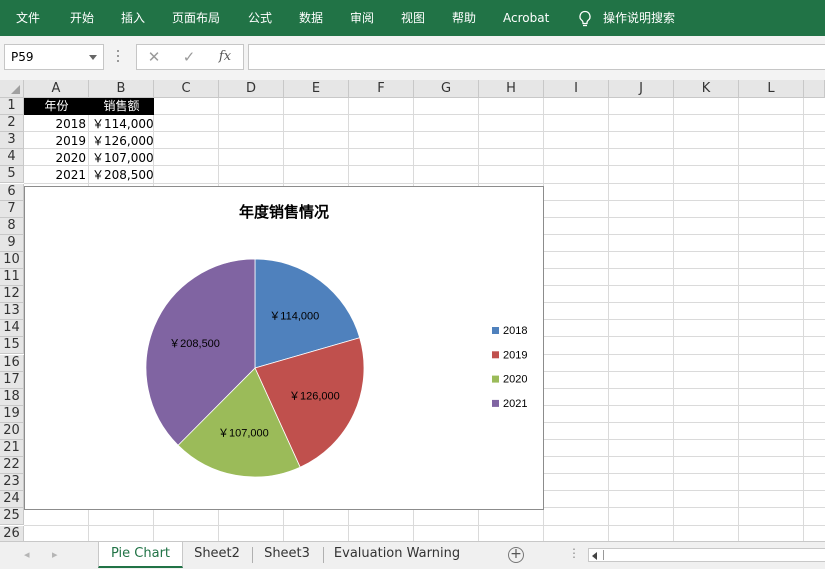 The image size is (825, 569). Describe the element at coordinates (424, 525) in the screenshot. I see `row-gridline` at that location.